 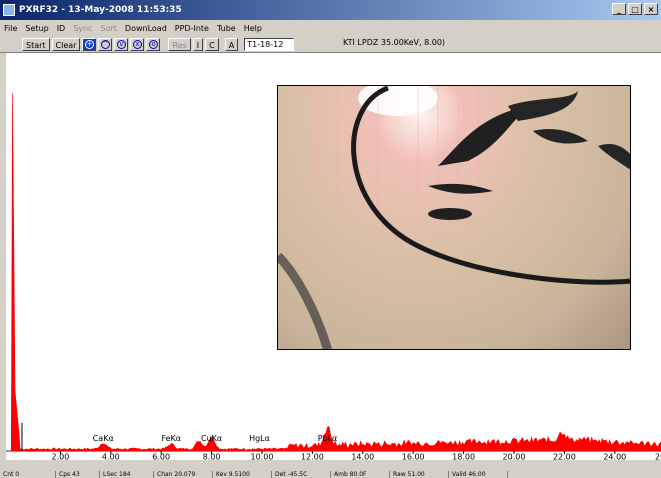 What do you see at coordinates (259, 438) in the screenshot?
I see `peak-label: HgLα` at bounding box center [259, 438].